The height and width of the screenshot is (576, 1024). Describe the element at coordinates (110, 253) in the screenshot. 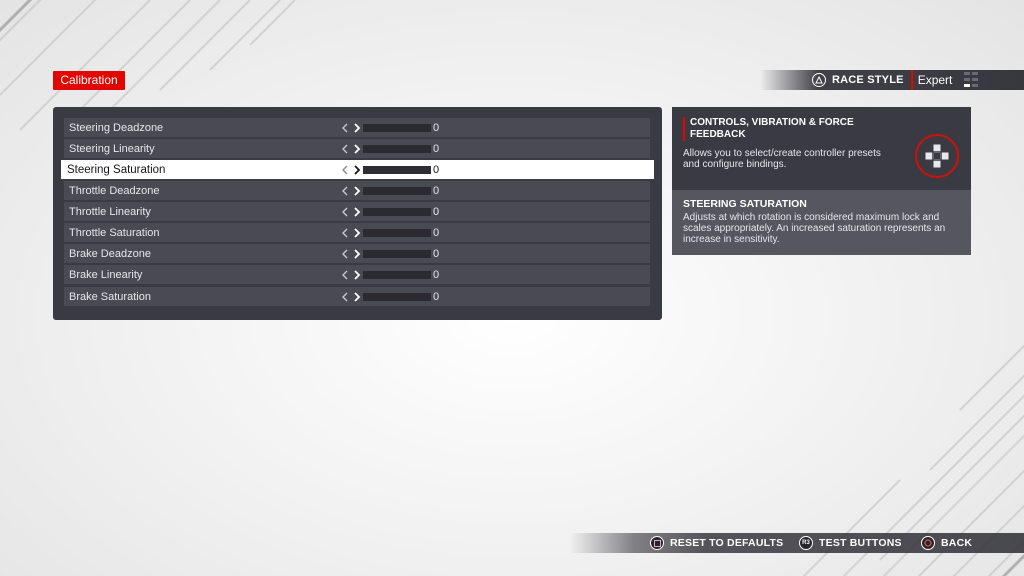

I see `setting-label: Brake Deadzone` at that location.